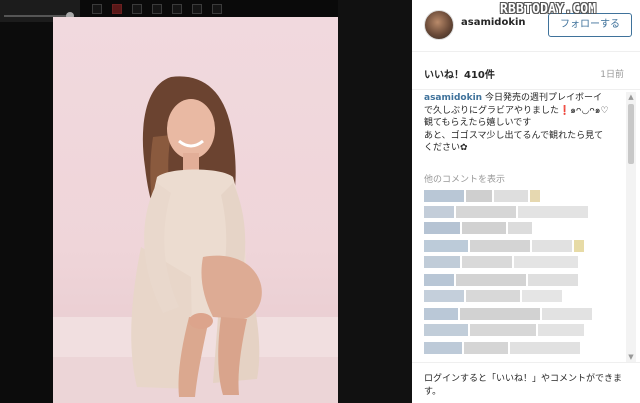 The height and width of the screenshot is (403, 640). Describe the element at coordinates (514, 135) in the screenshot. I see `caption-line: あと、ゴゴスマ少し出てるんで観れたら見て` at that location.